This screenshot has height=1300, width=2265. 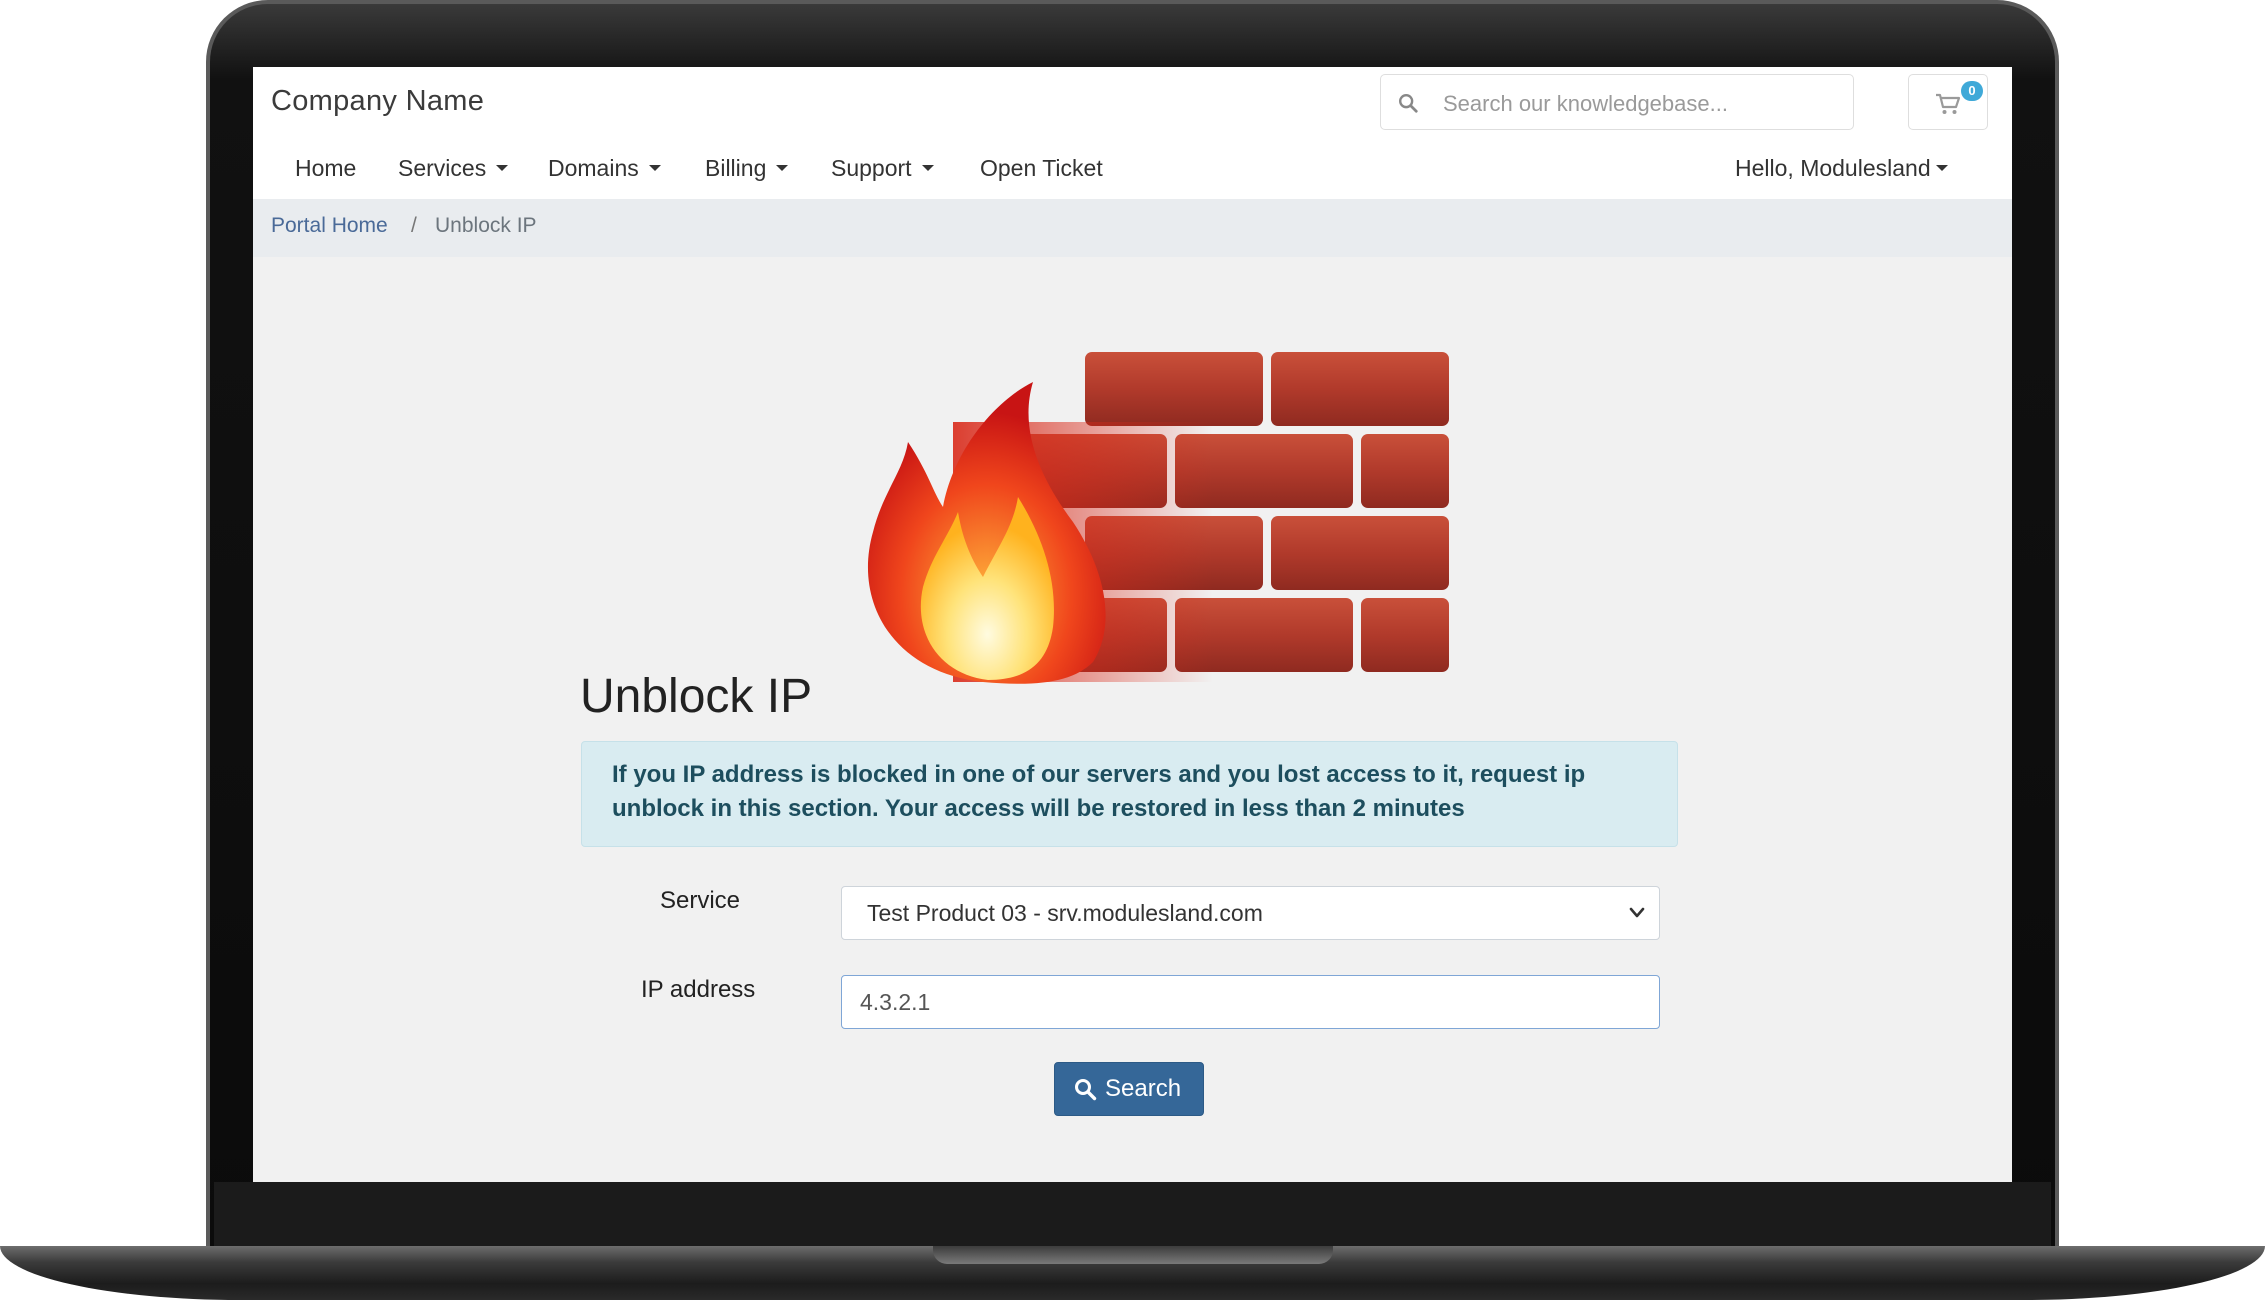 I want to click on search-input, so click(x=1643, y=104).